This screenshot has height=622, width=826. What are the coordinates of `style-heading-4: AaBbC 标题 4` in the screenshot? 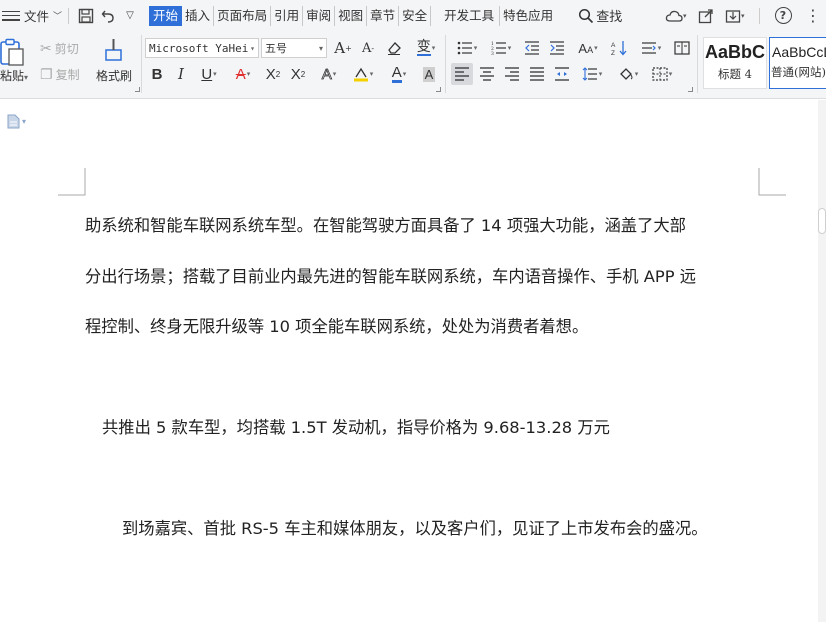 It's located at (735, 63).